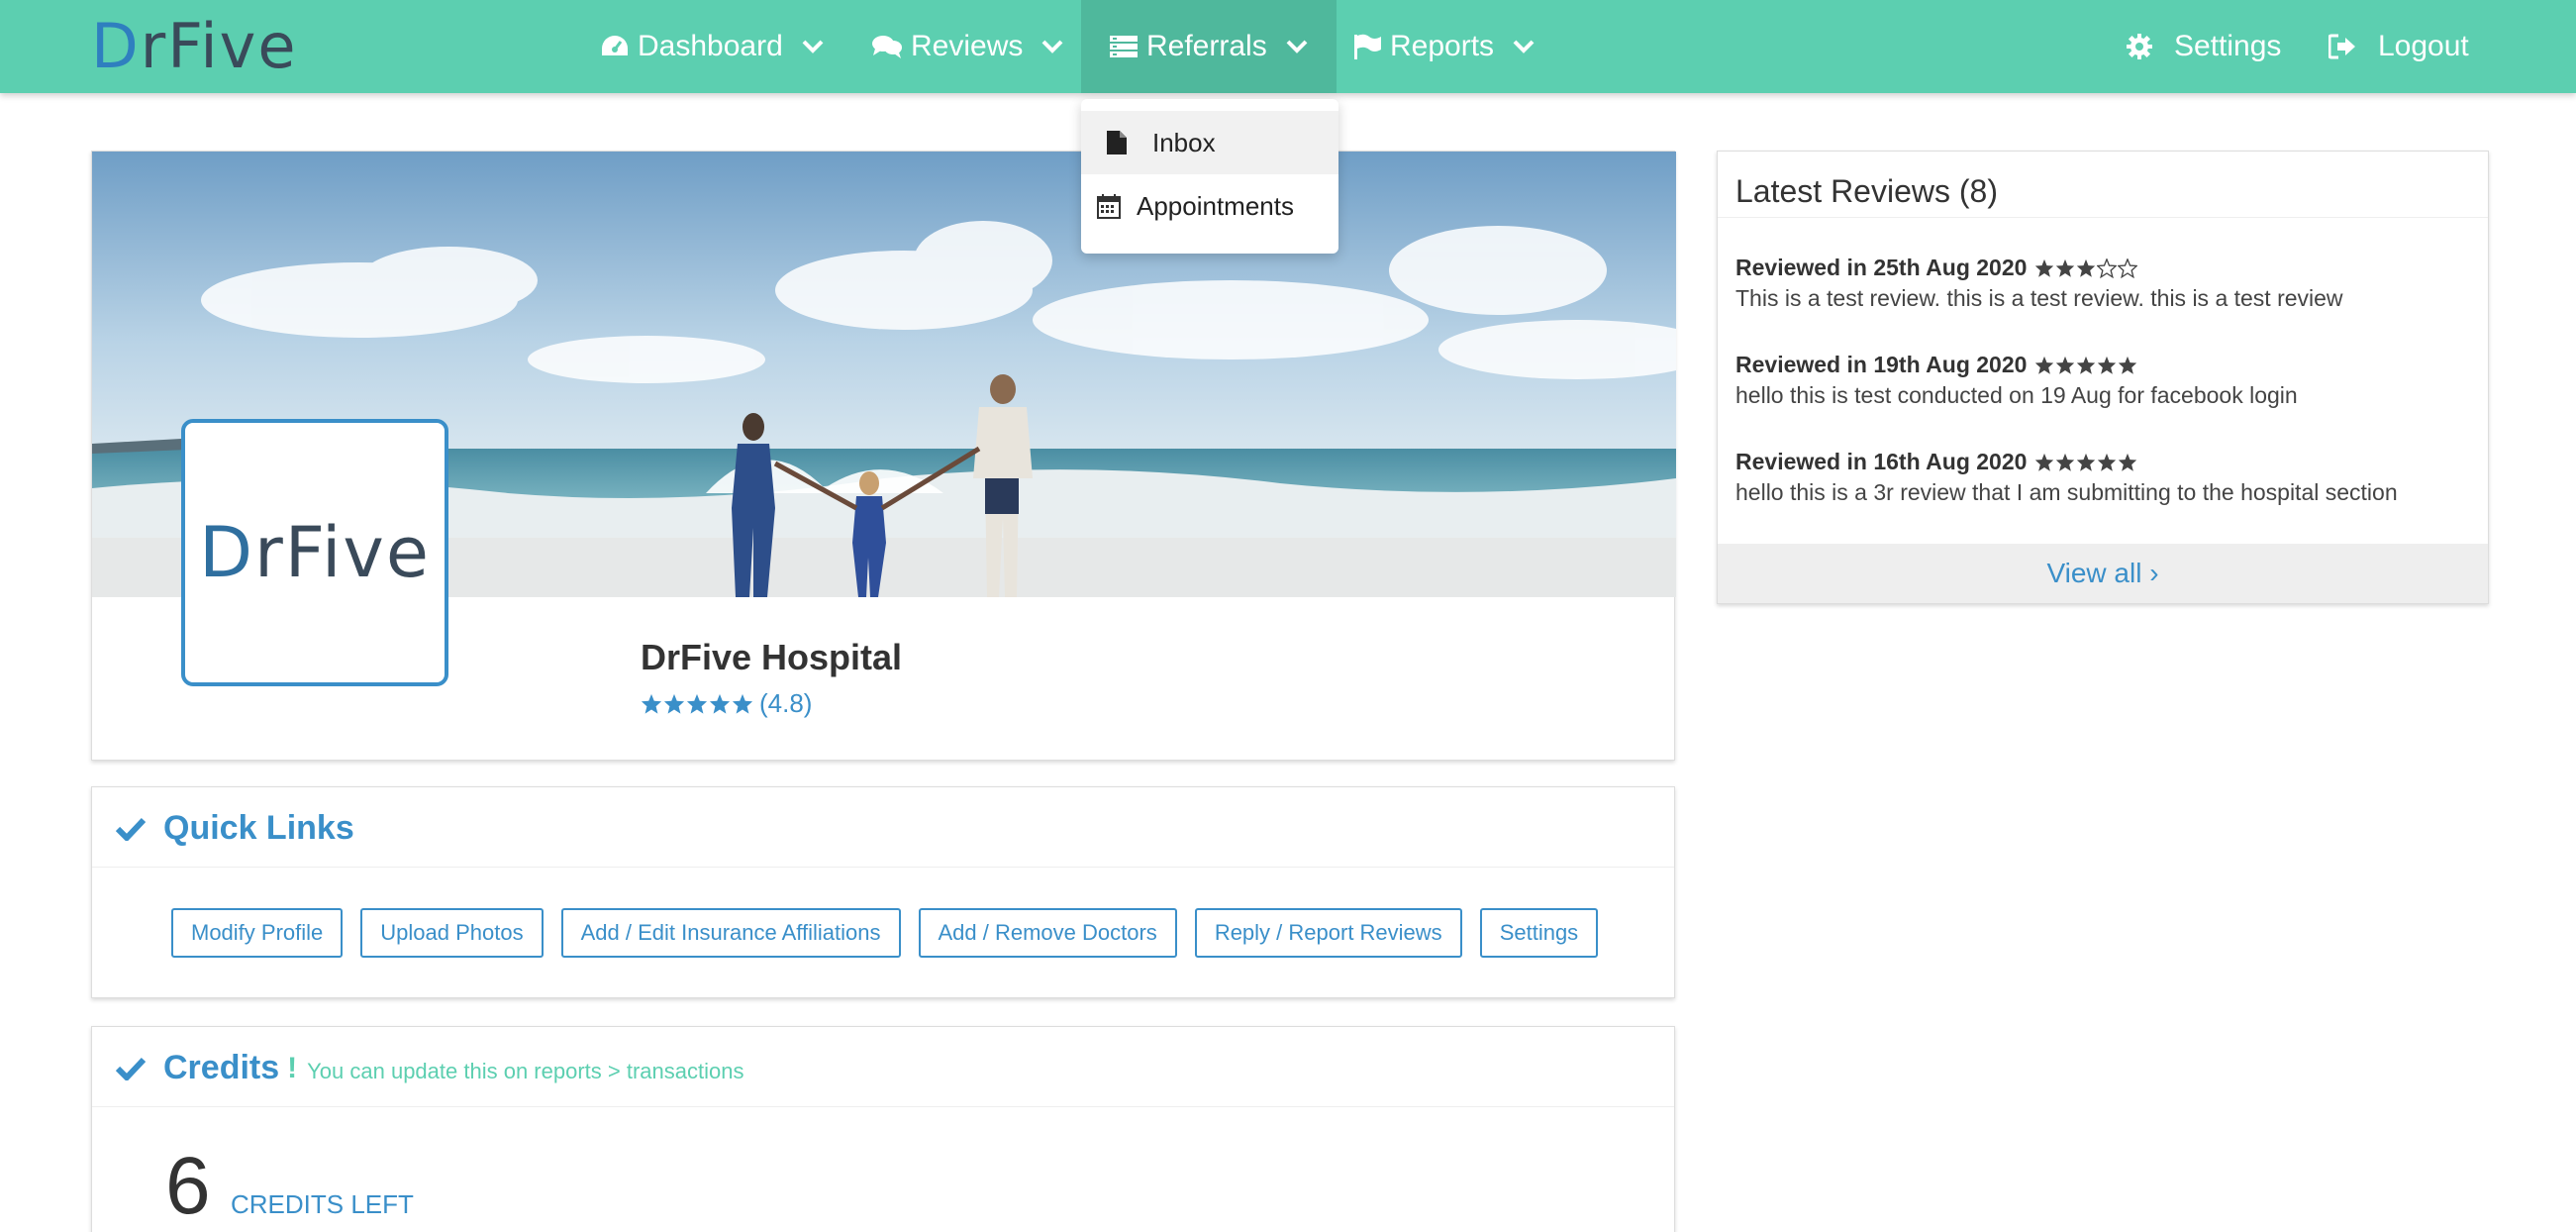 This screenshot has height=1232, width=2576. I want to click on brand-logo: DrFive, so click(194, 46).